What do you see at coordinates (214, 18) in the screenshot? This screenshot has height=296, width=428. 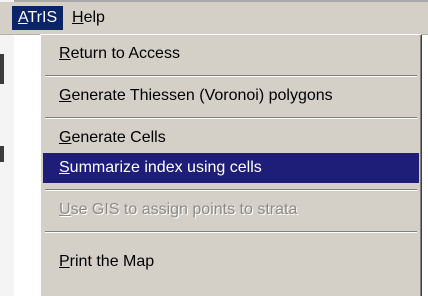 I see `menu-bar: ATrIS Help` at bounding box center [214, 18].